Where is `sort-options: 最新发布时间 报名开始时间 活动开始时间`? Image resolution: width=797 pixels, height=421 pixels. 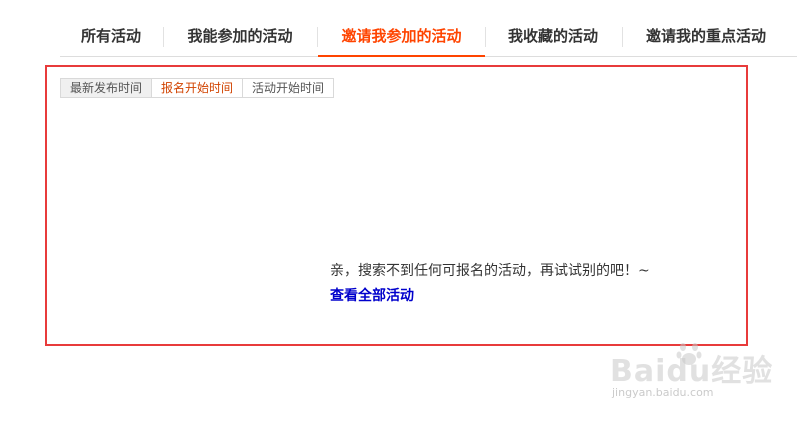
sort-options: 最新发布时间 报名开始时间 活动开始时间 is located at coordinates (197, 88).